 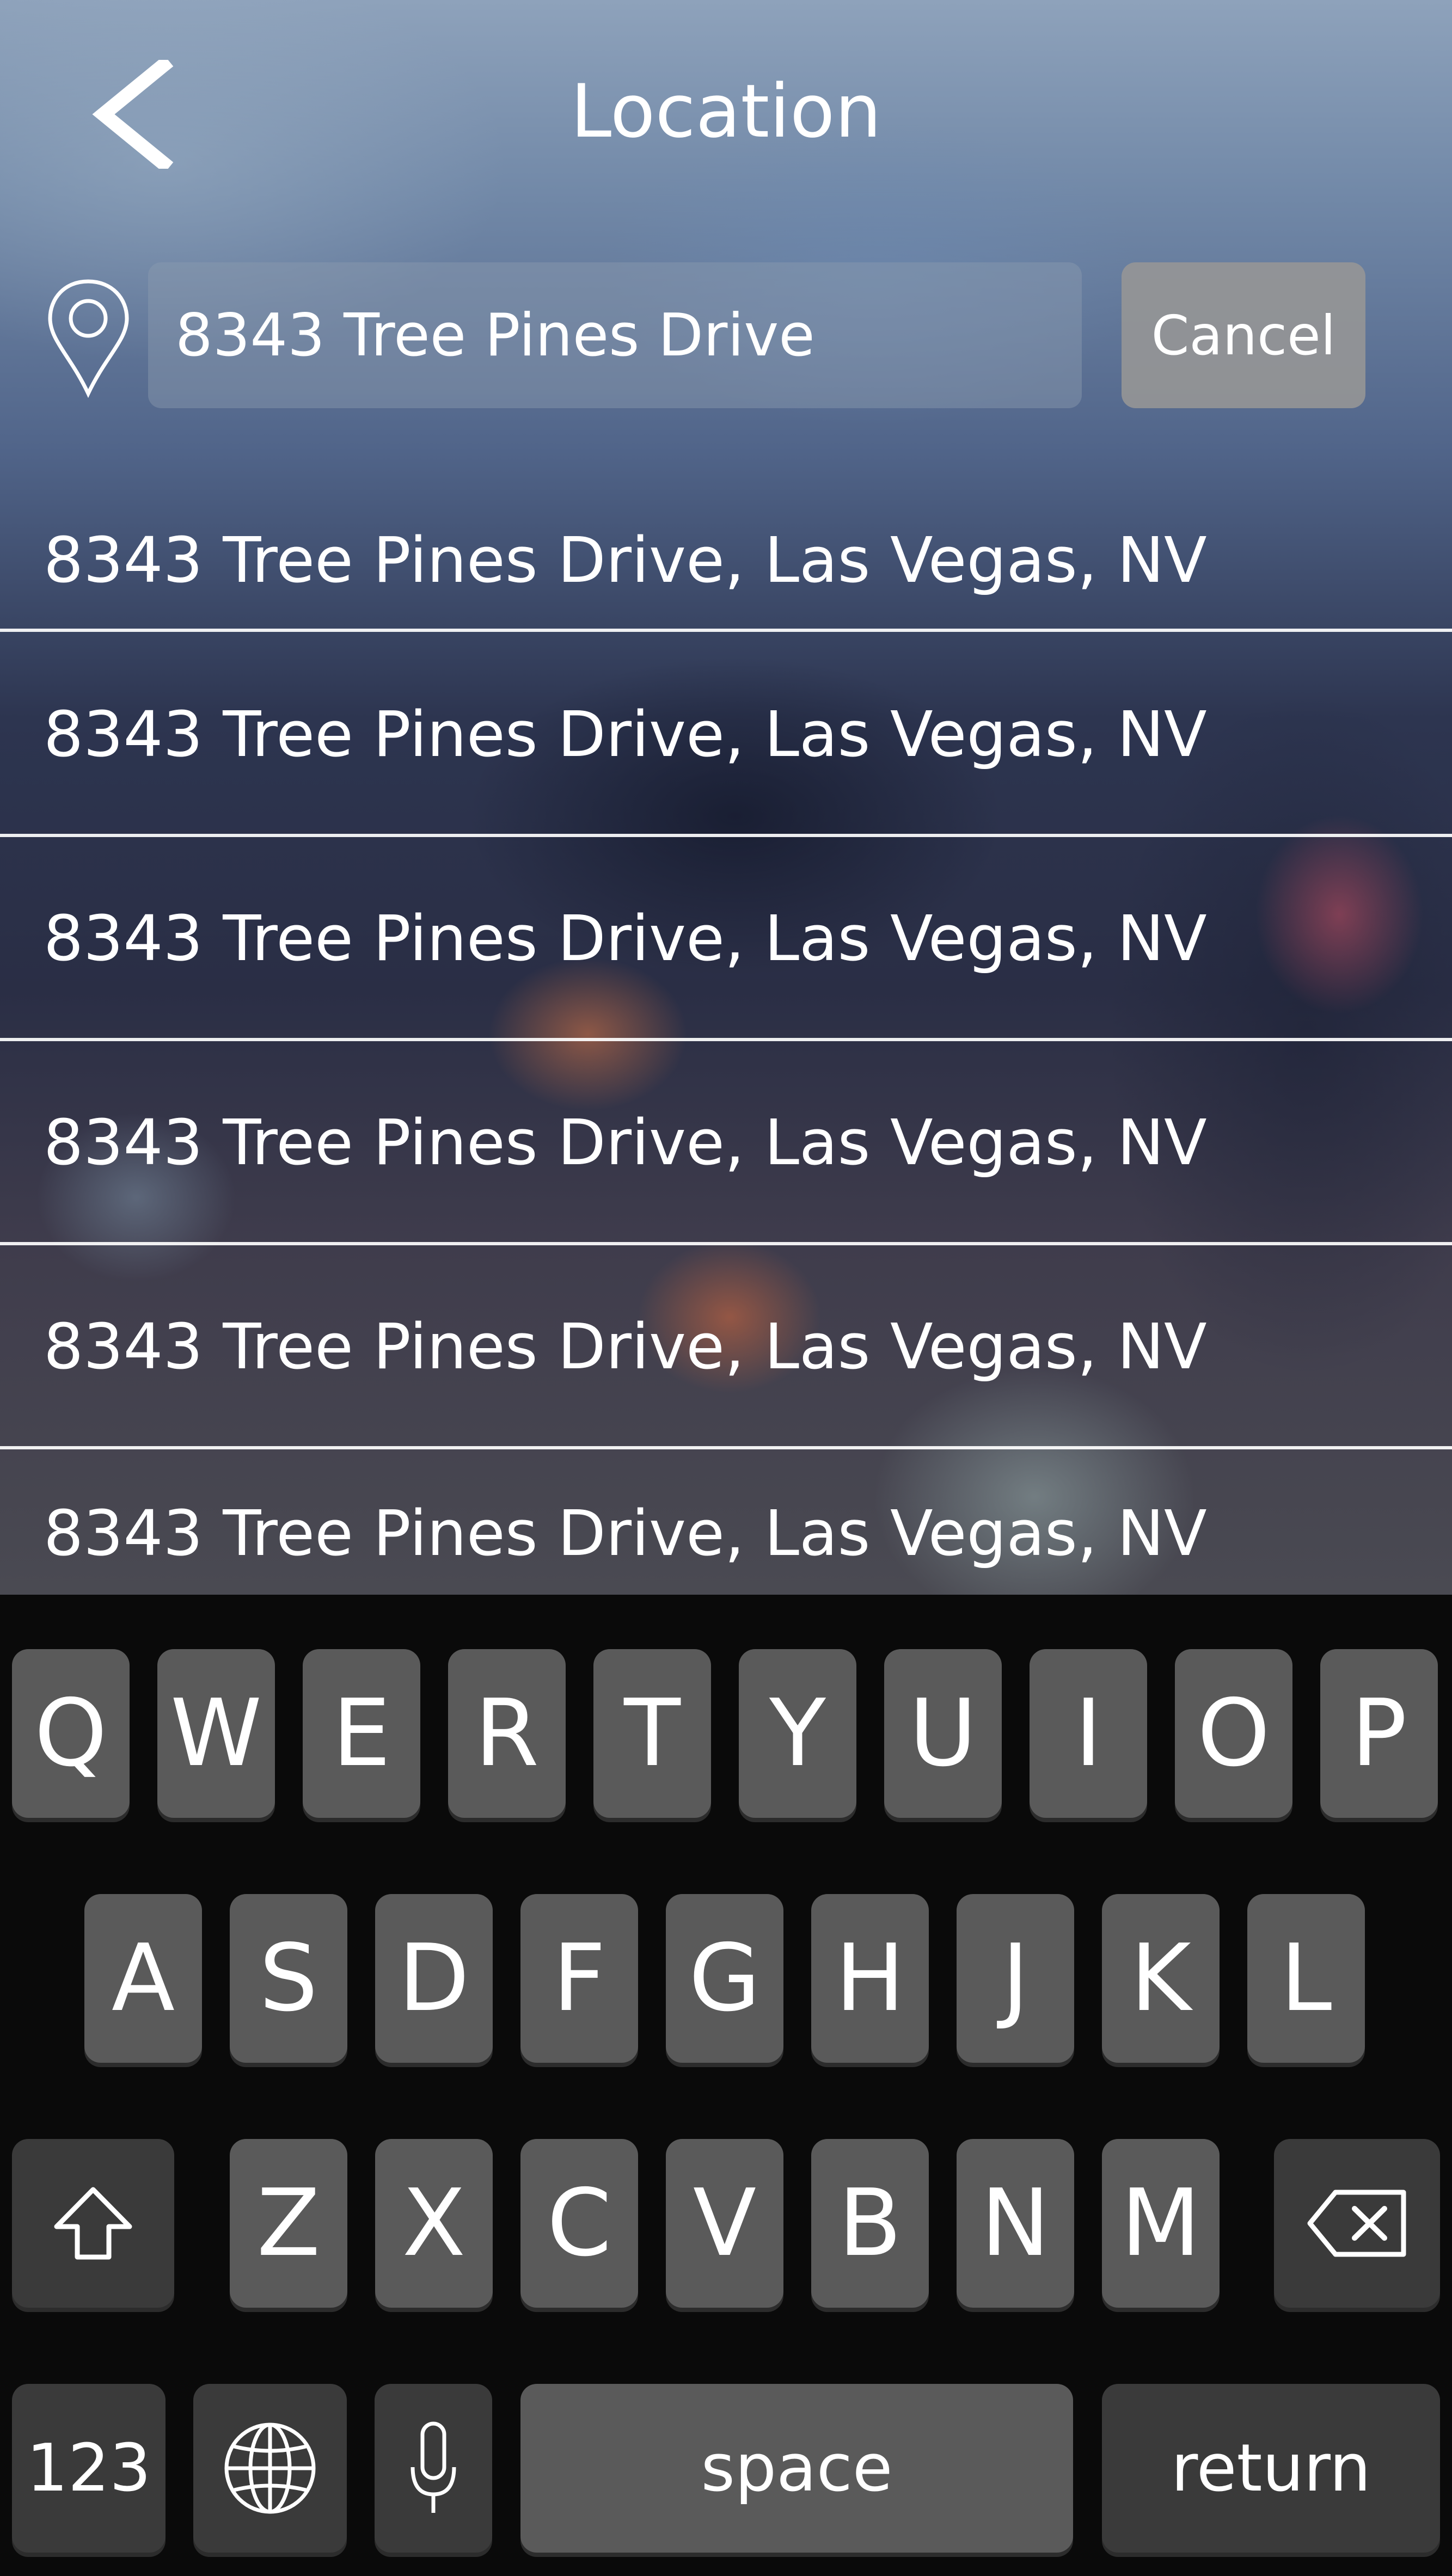 I want to click on shift-arrow-icon, so click(x=93, y=2223).